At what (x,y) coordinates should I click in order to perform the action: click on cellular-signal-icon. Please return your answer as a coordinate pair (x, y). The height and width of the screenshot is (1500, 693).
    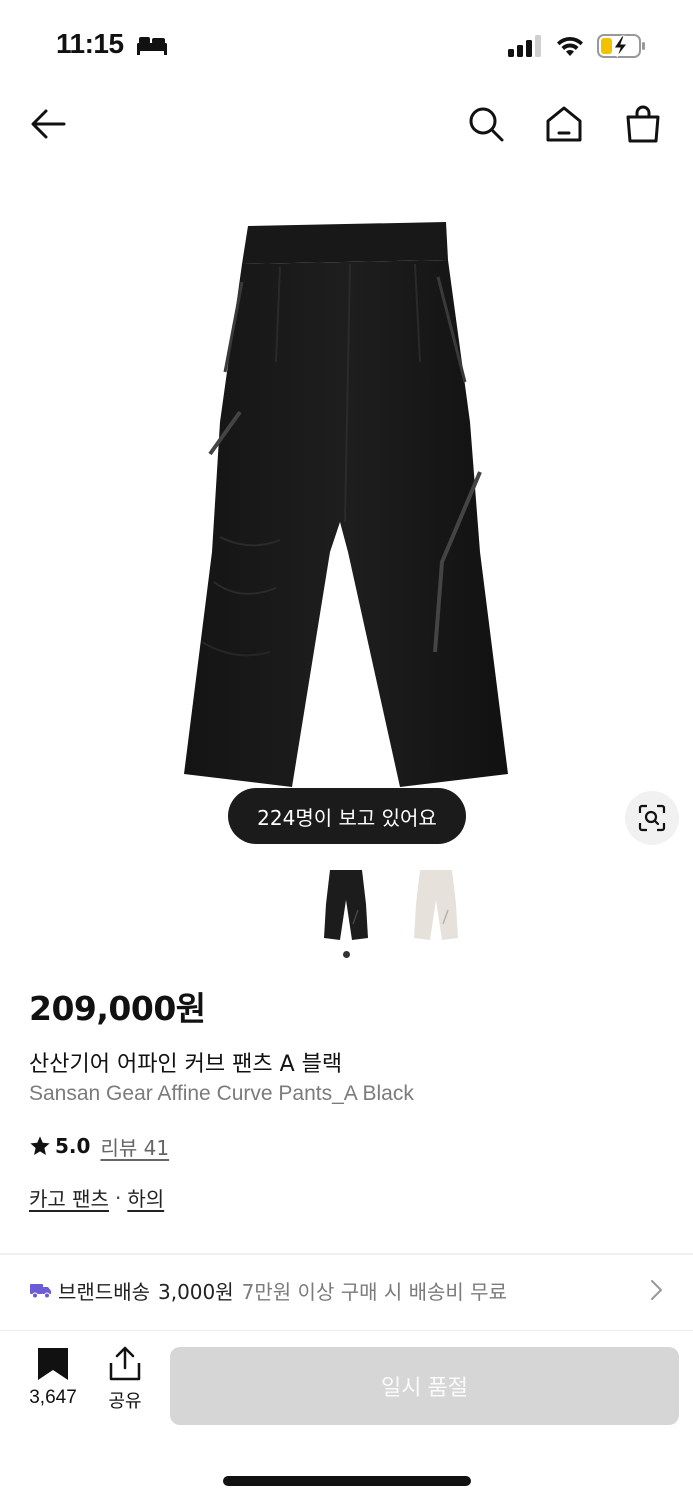
    Looking at the image, I should click on (524, 46).